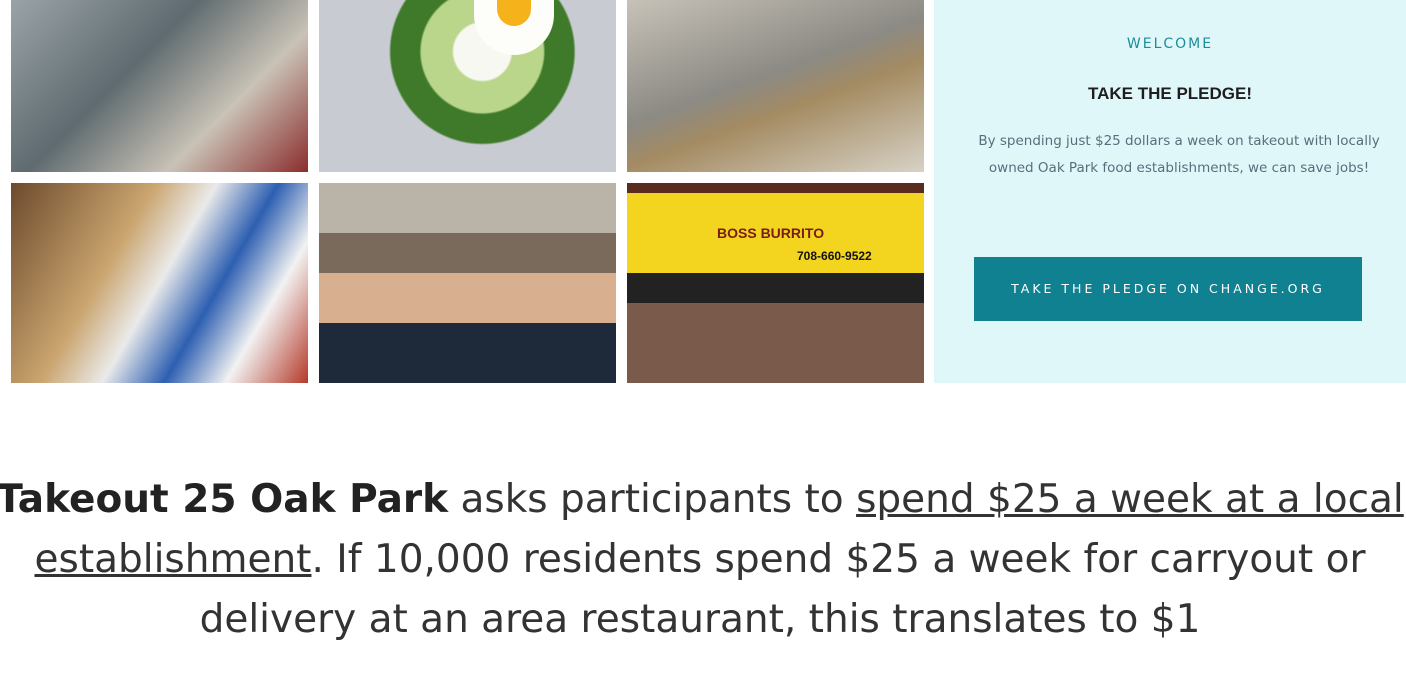 This screenshot has height=677, width=1406. What do you see at coordinates (771, 233) in the screenshot?
I see `sign-name: BOSS BURRITO` at bounding box center [771, 233].